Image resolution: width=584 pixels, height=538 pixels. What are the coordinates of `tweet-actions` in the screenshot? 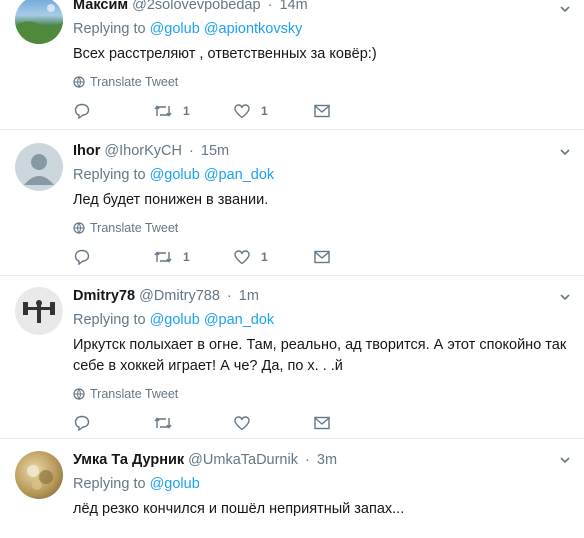 It's located at (322, 423).